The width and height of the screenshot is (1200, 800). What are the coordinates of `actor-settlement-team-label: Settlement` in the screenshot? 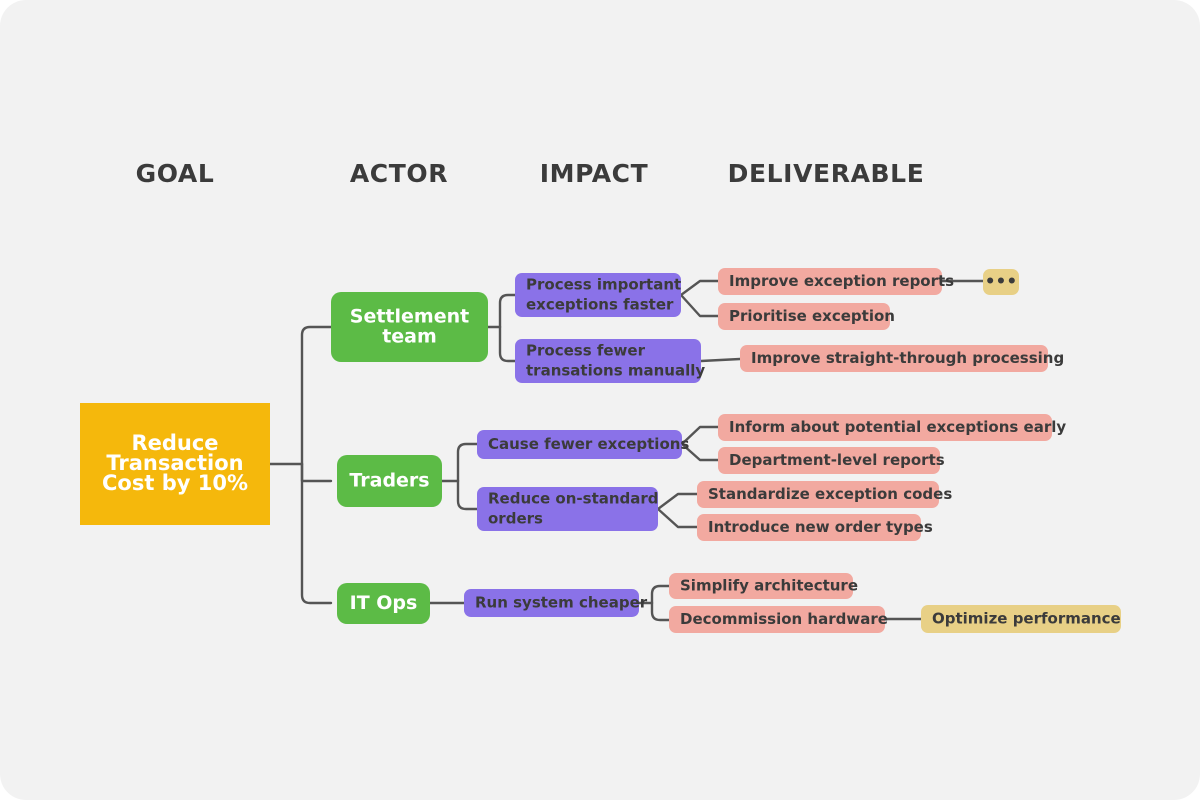 It's located at (409, 317).